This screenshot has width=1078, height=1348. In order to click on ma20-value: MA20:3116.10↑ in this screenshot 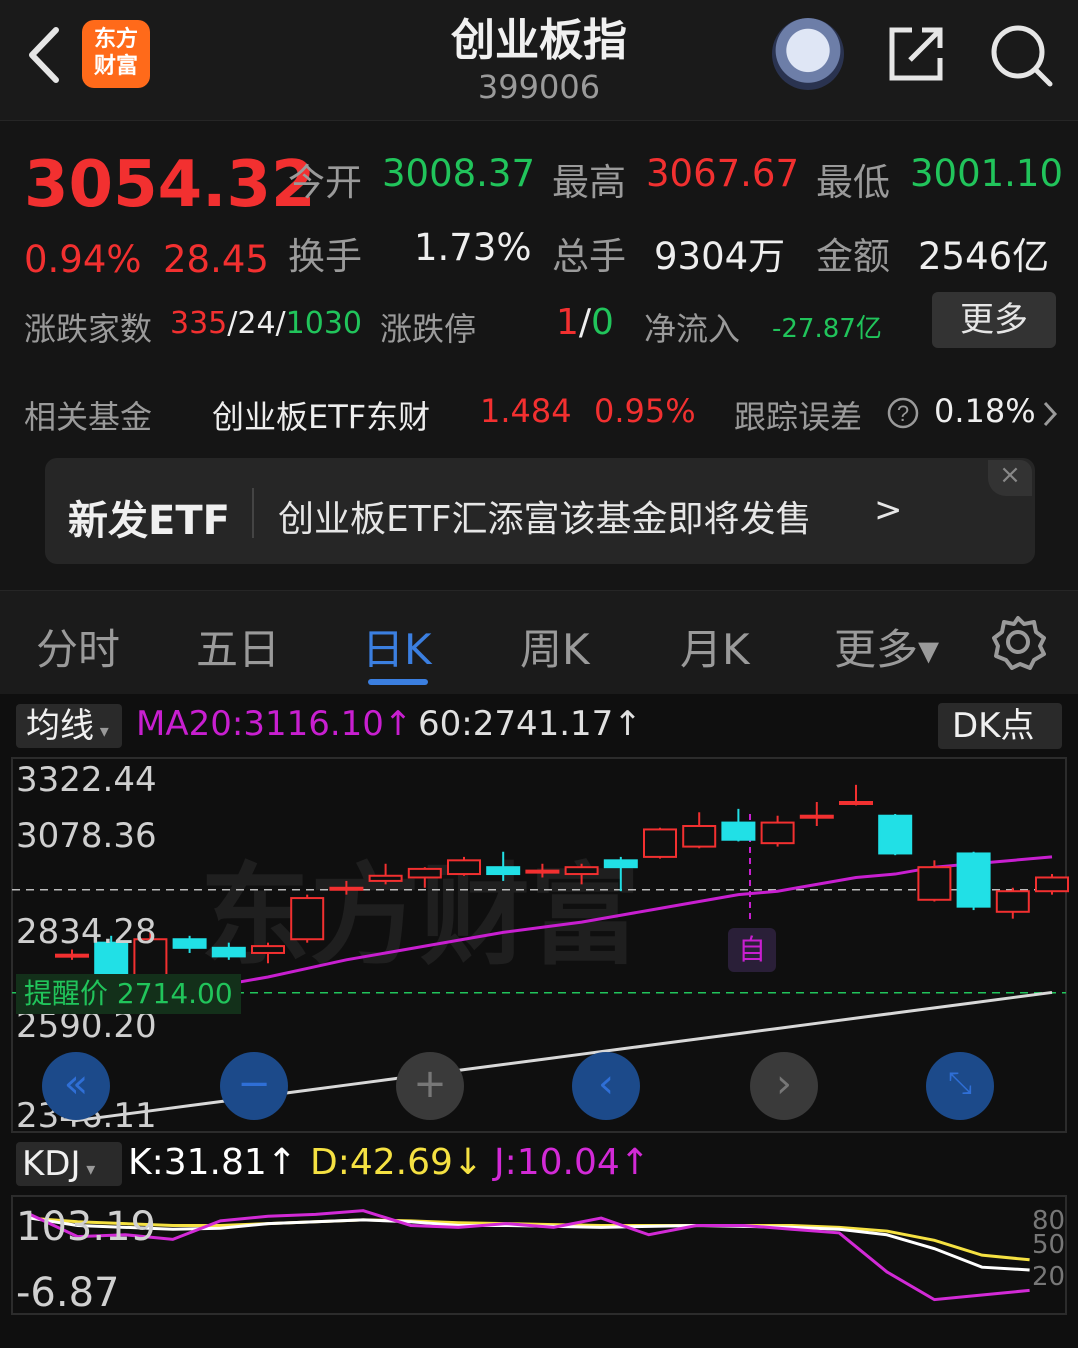, I will do `click(274, 724)`.